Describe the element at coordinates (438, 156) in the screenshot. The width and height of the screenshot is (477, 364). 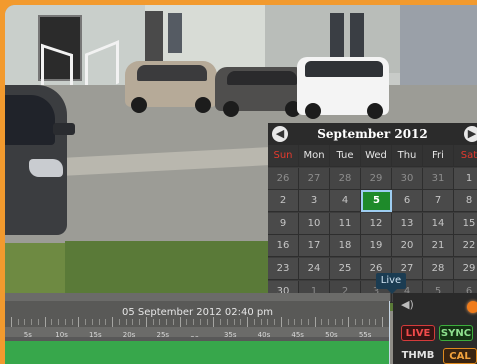
I see `weekday-header: Fri` at that location.